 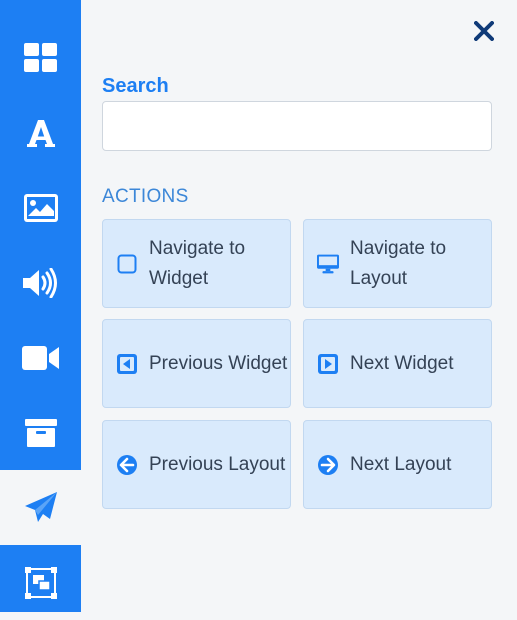 What do you see at coordinates (135, 86) in the screenshot?
I see `search-label: Search` at bounding box center [135, 86].